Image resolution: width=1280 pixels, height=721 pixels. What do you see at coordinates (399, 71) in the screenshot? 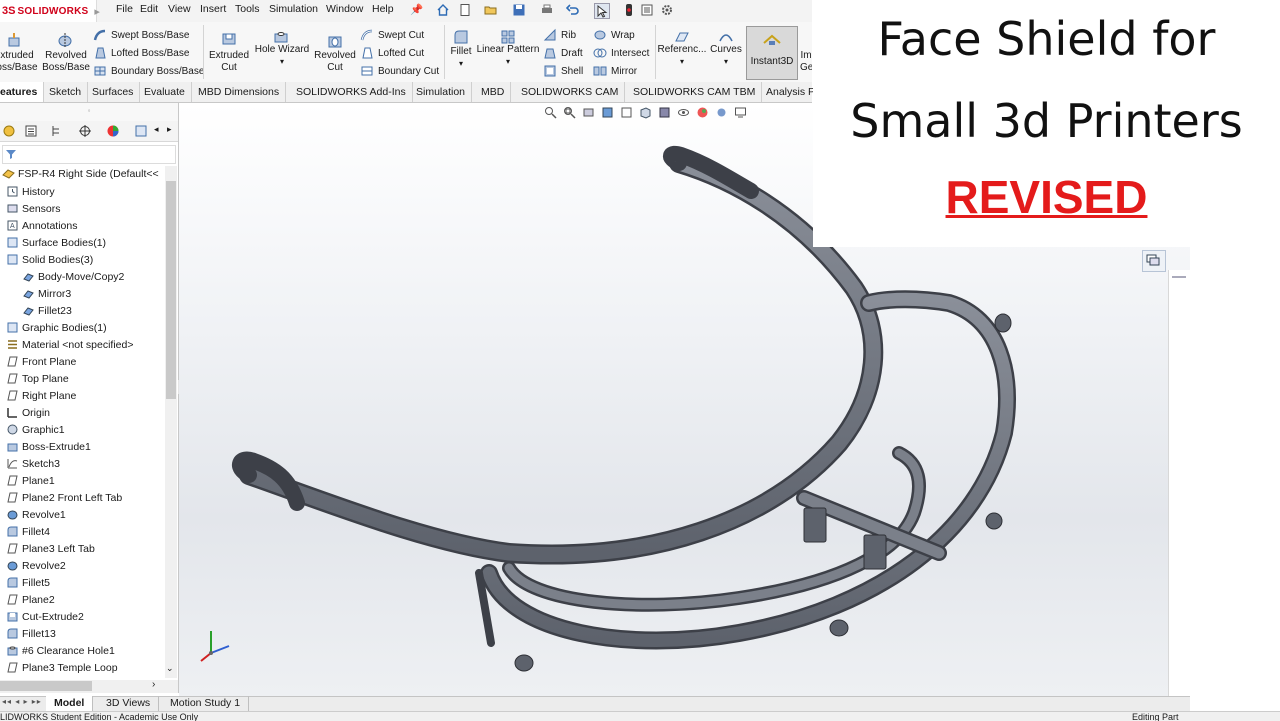
I see `boundary-cut-button: Boundary Cut` at bounding box center [399, 71].